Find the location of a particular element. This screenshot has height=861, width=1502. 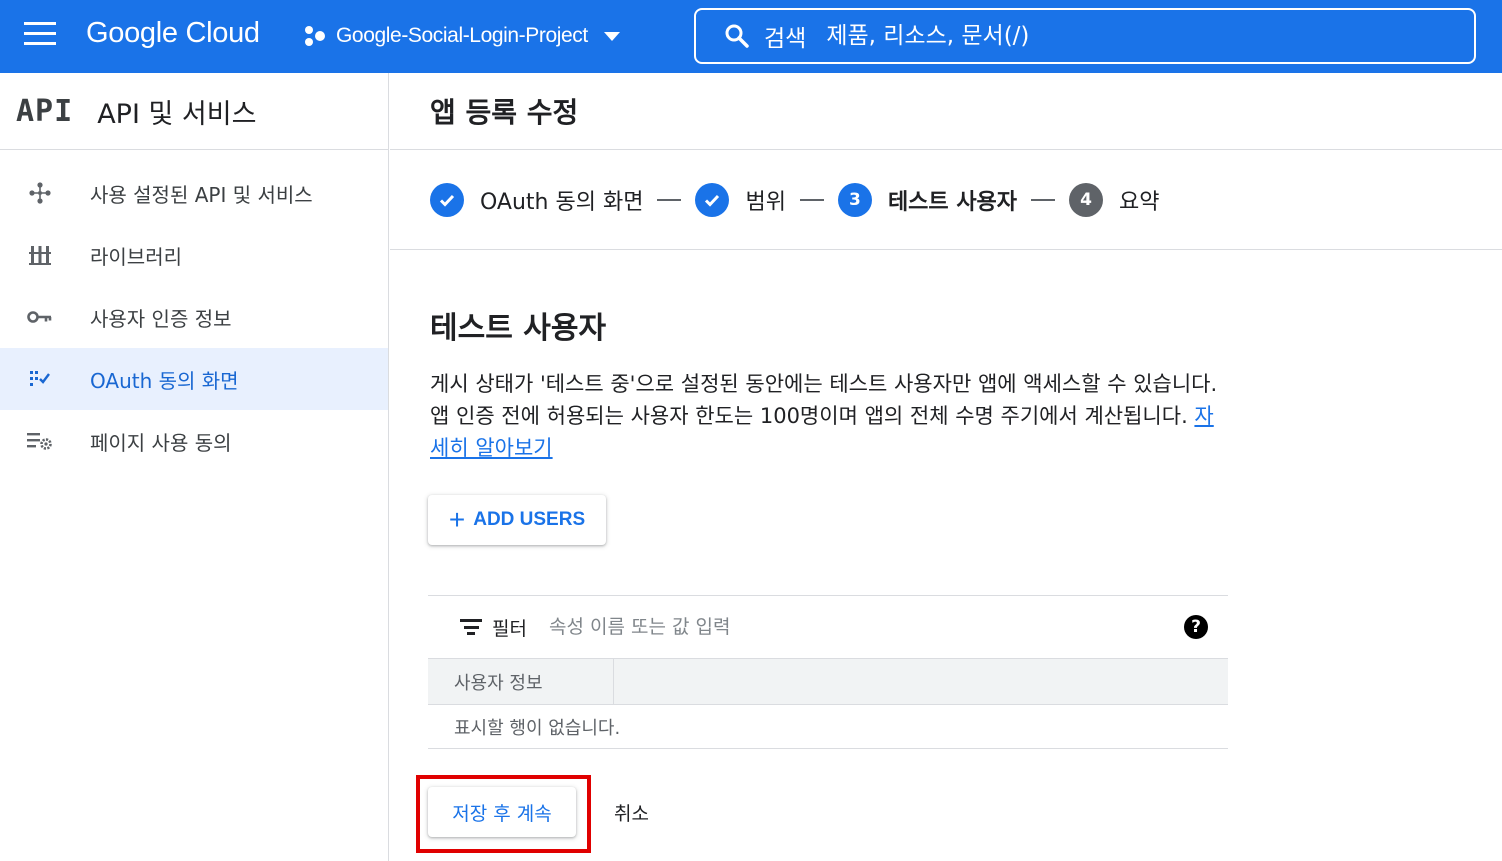

step-label: 요약 is located at coordinates (1139, 202).